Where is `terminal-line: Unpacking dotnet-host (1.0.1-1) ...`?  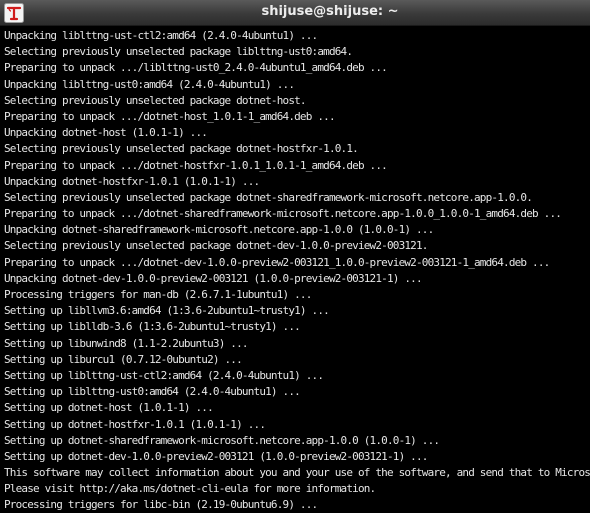
terminal-line: Unpacking dotnet-host (1.0.1-1) ... is located at coordinates (106, 133).